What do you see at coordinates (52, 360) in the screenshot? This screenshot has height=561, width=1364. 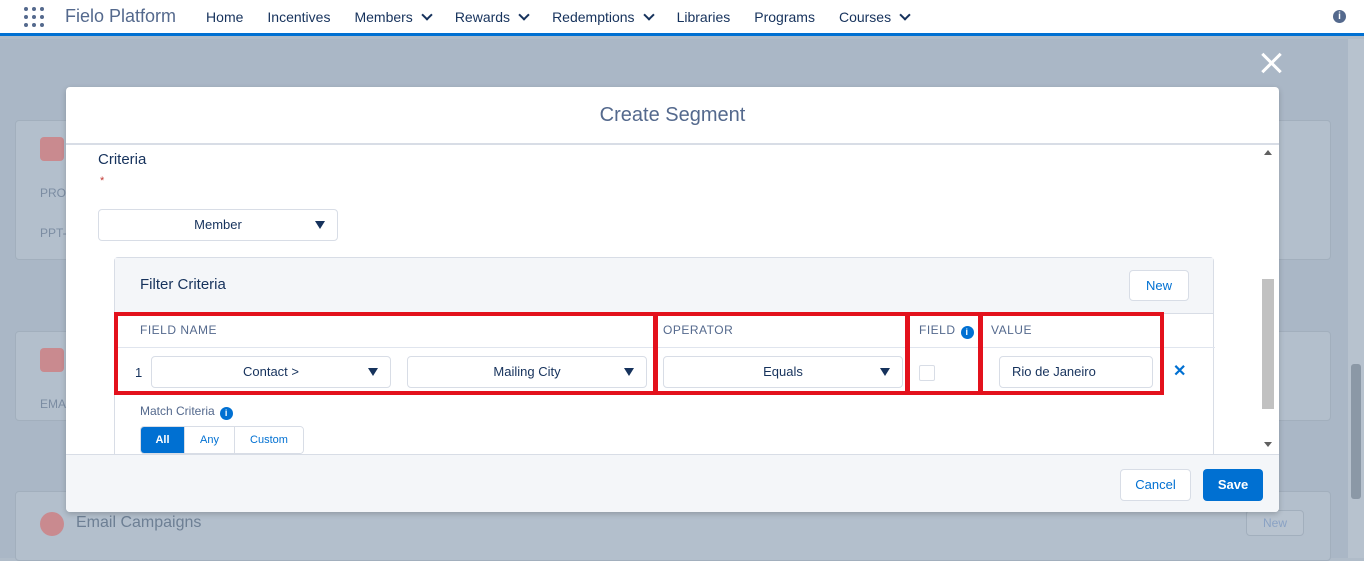 I see `envelope-icon` at bounding box center [52, 360].